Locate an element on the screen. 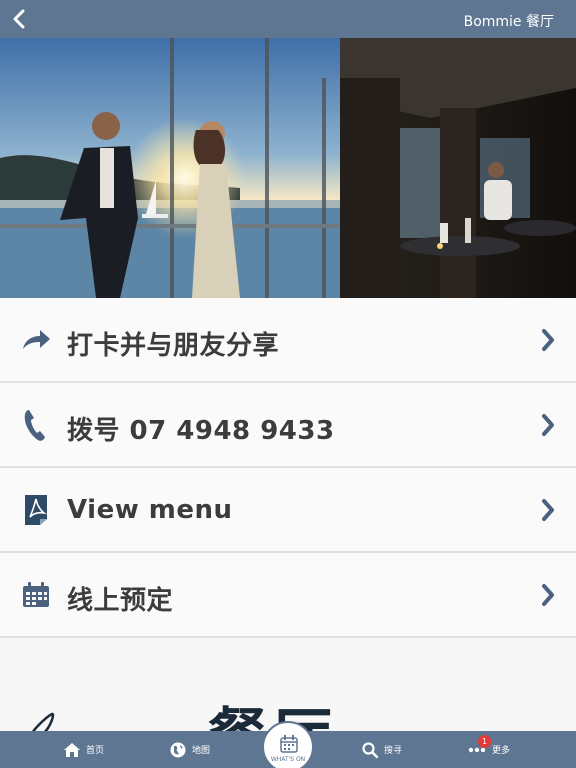 The width and height of the screenshot is (576, 768). tab-search: 搜寻 is located at coordinates (382, 749).